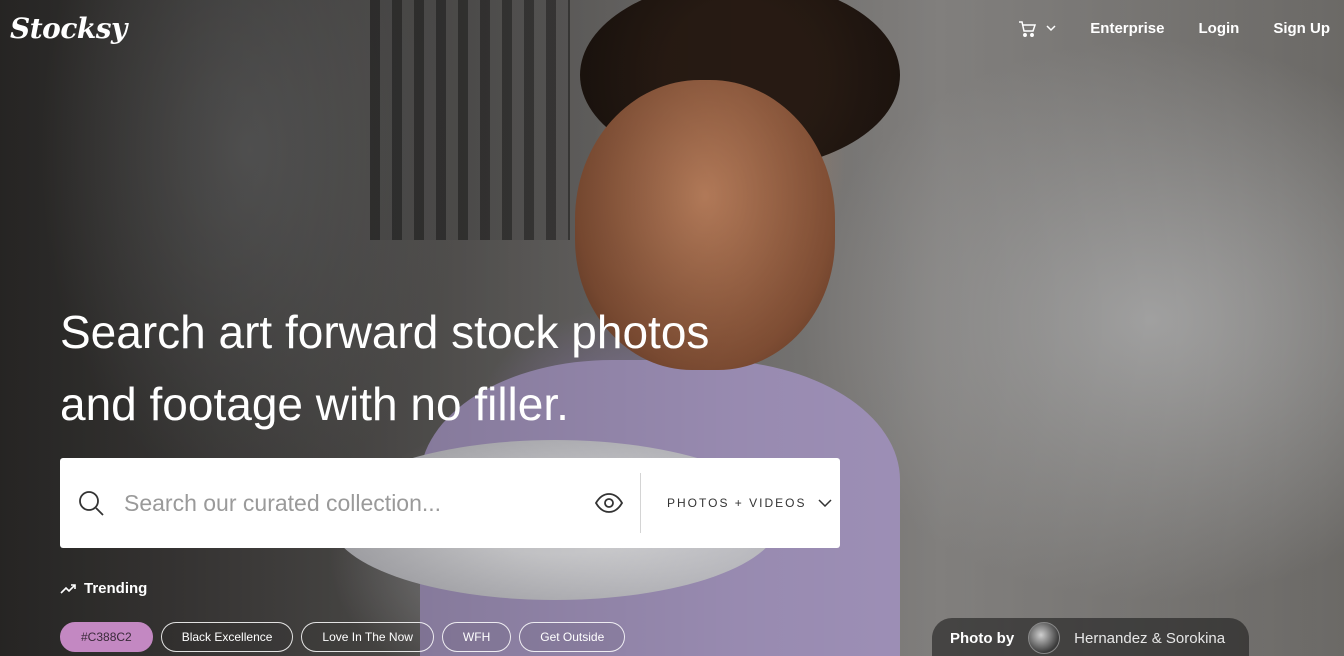 This screenshot has width=1344, height=656. I want to click on photo-credit-label: Photo by, so click(982, 638).